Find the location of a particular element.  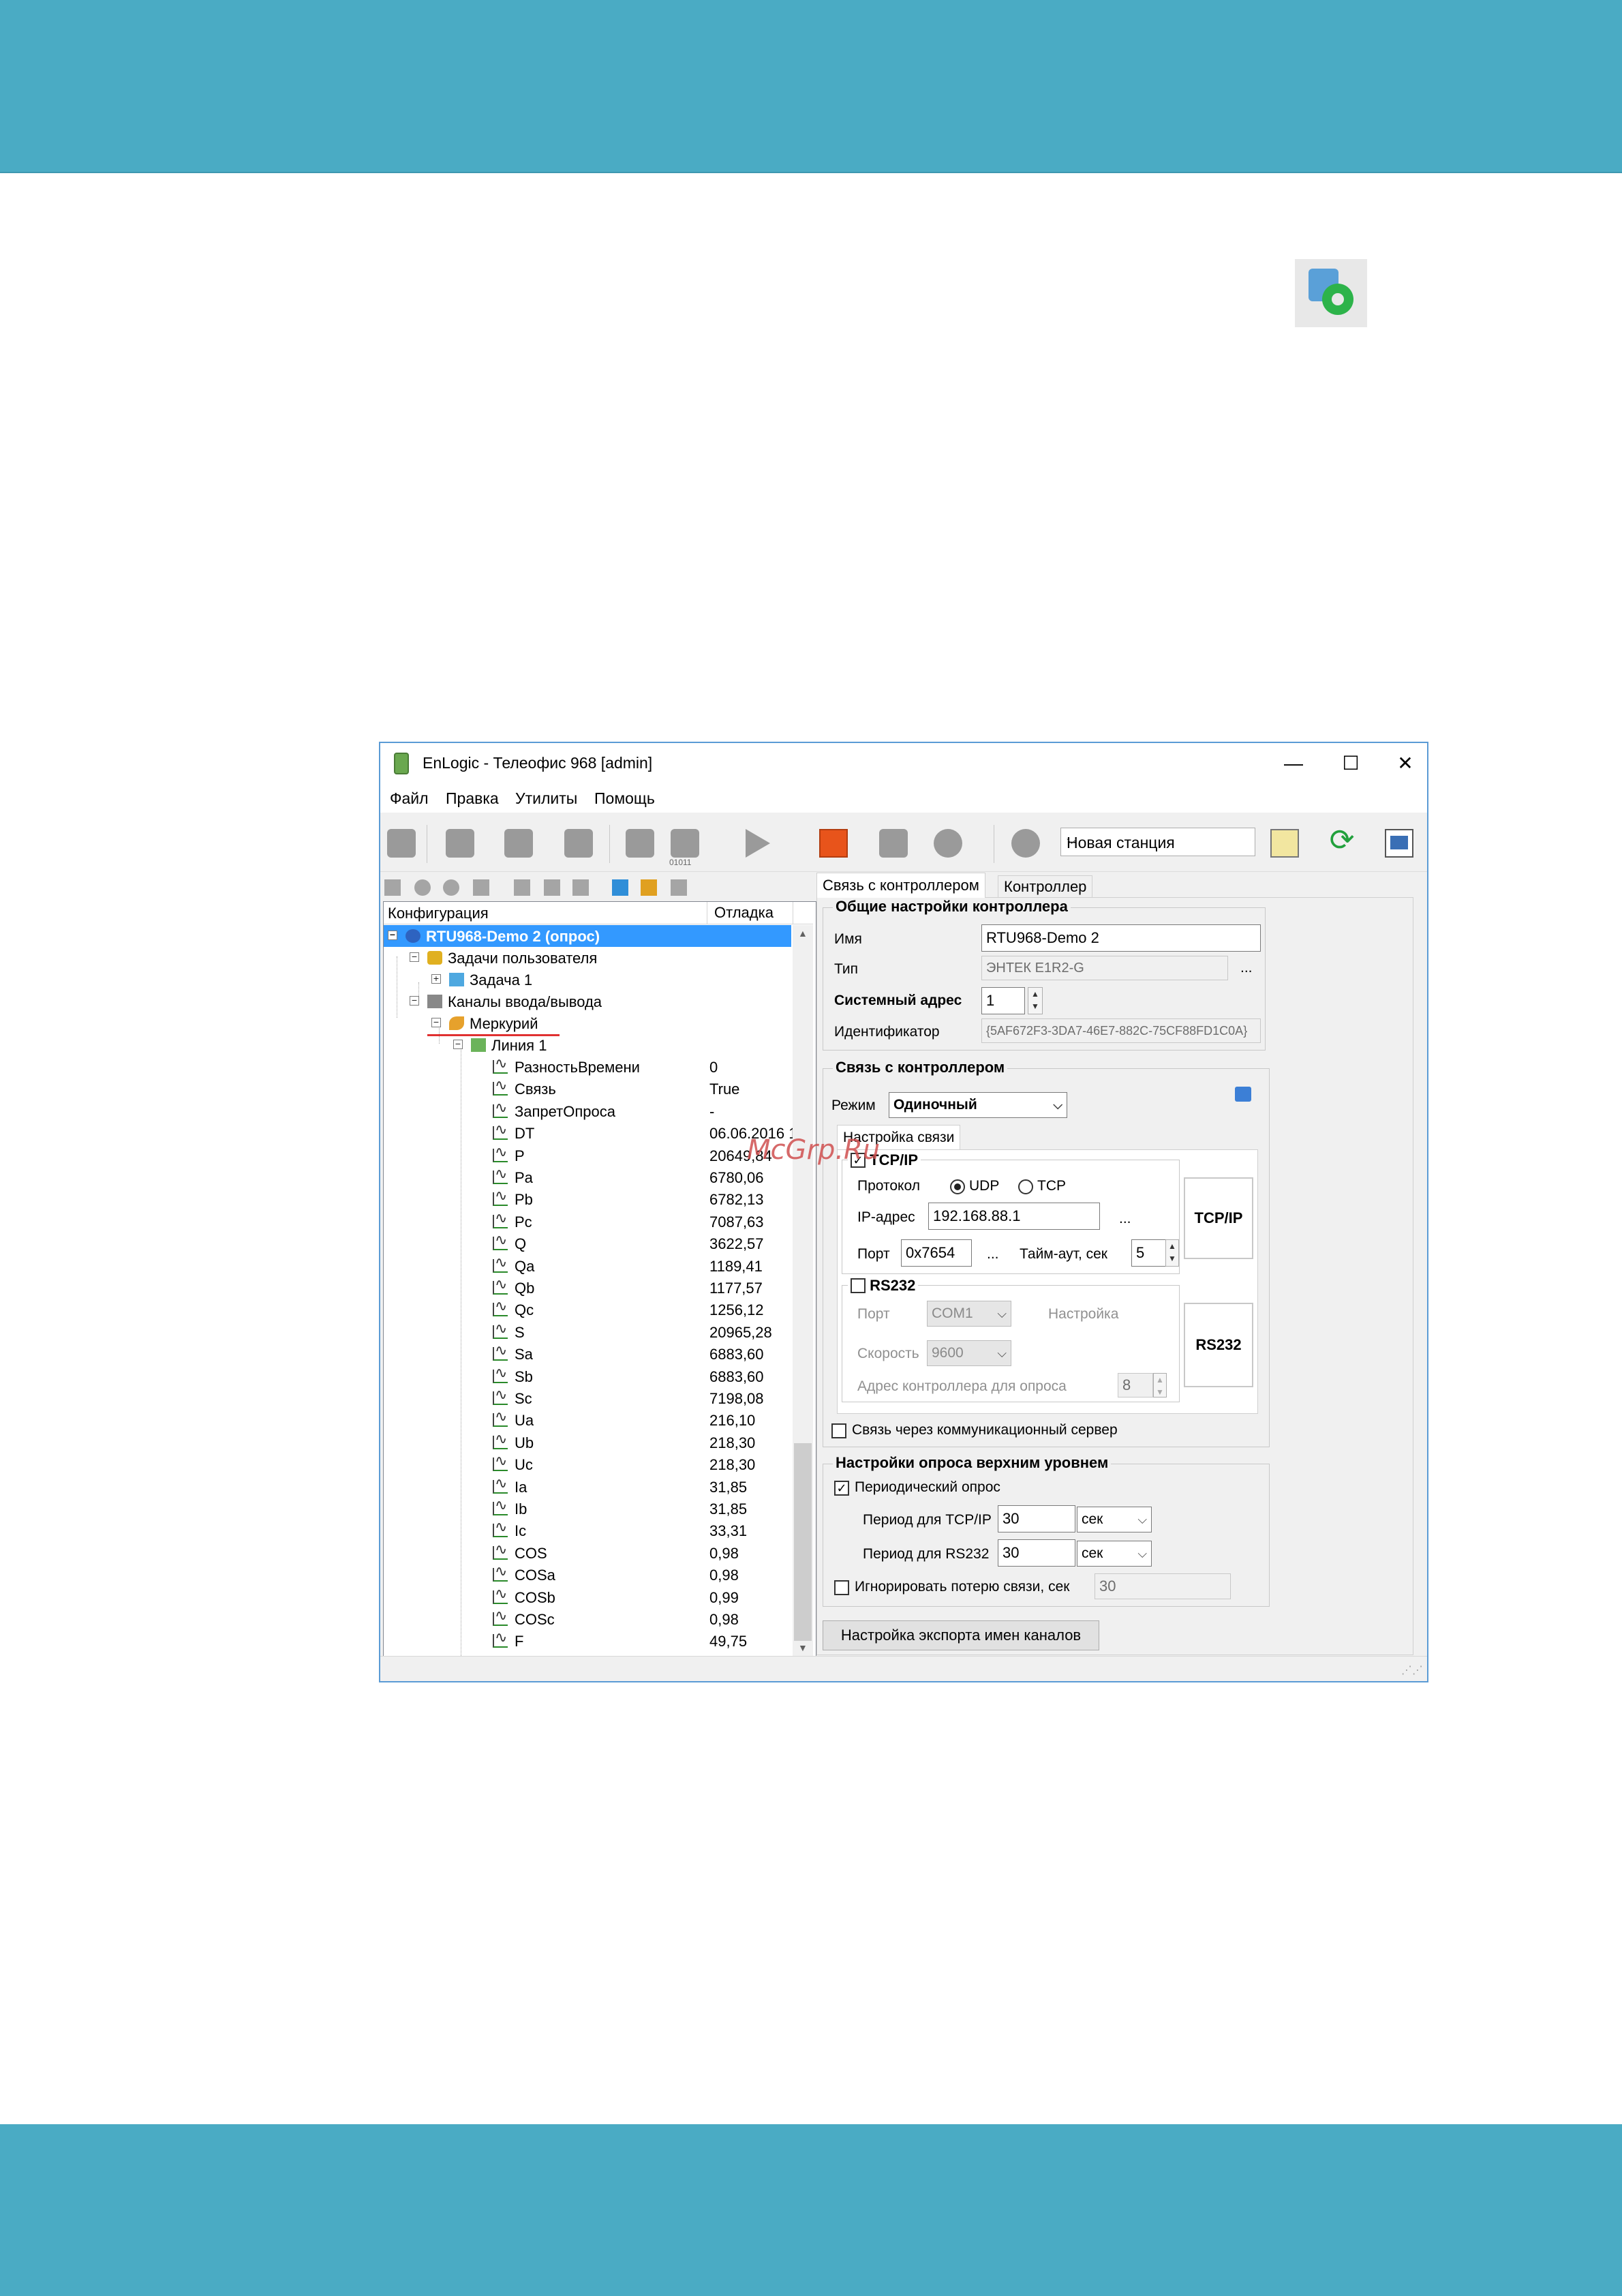

menu-utilities: Утилиты is located at coordinates (546, 799).